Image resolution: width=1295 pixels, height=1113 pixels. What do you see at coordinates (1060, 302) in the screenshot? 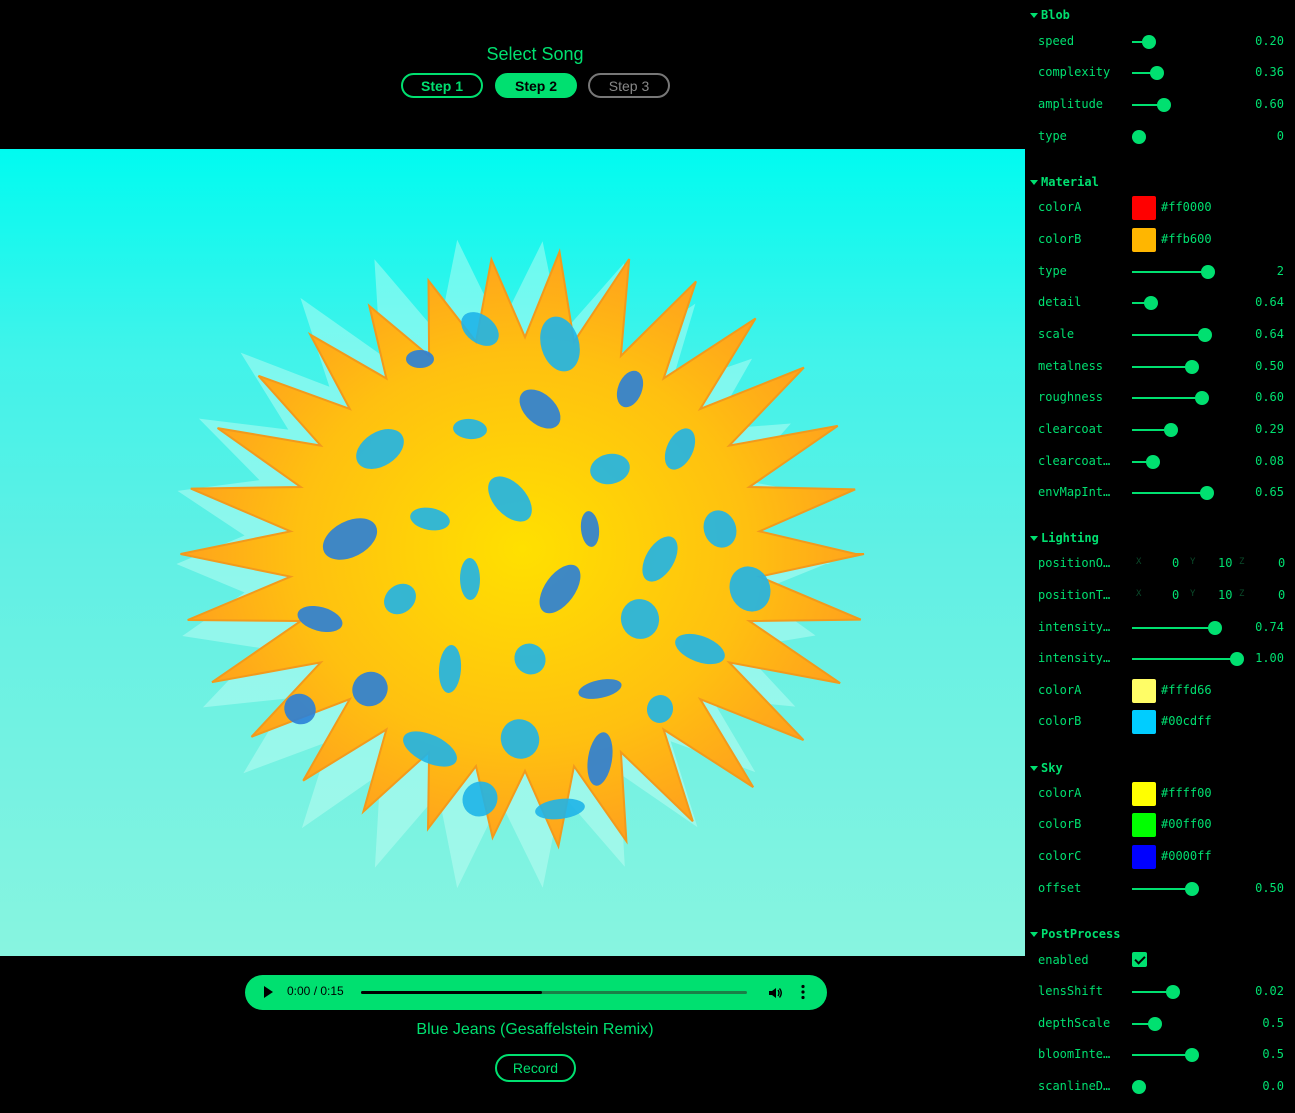
I see `control-label: detail` at bounding box center [1060, 302].